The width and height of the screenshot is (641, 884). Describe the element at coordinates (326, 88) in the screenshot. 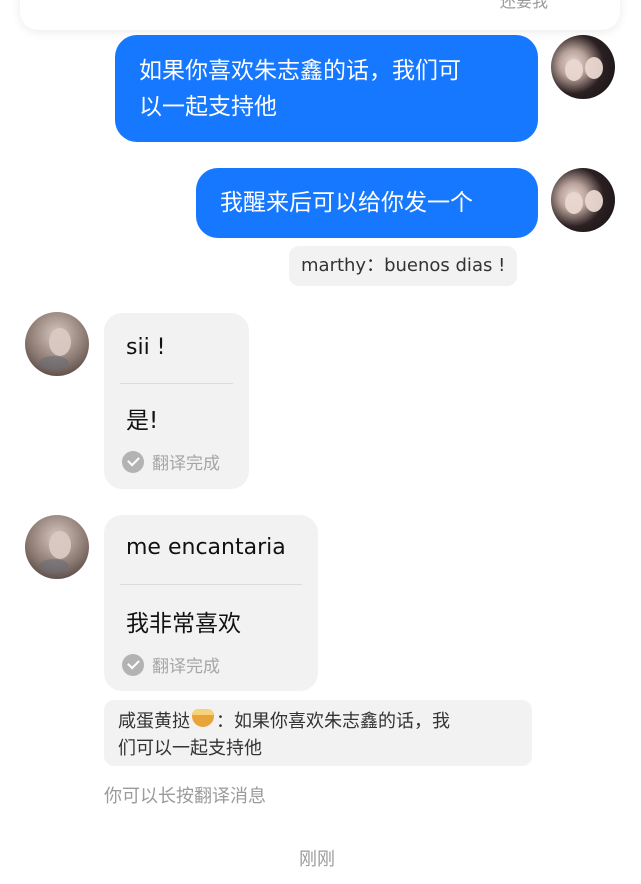

I see `outgoing-message-1: 如果你喜欢朱志鑫的话，我们可 以一起支持他` at that location.